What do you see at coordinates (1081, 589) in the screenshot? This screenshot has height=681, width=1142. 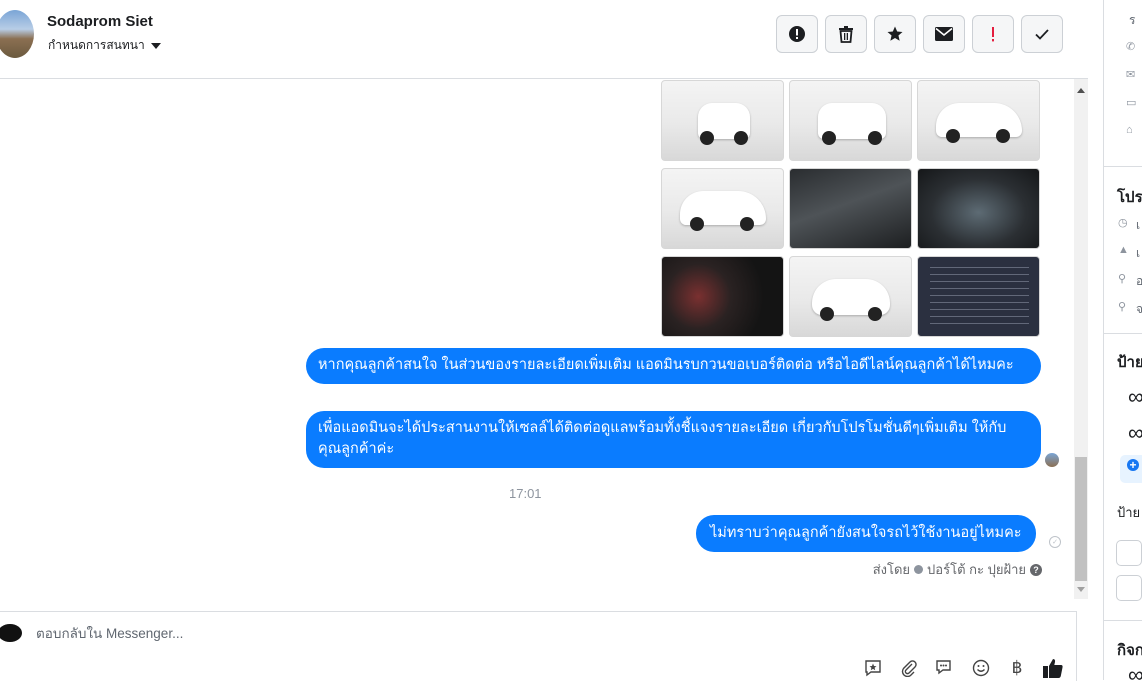 I see `scroll-down-arrow-icon` at bounding box center [1081, 589].